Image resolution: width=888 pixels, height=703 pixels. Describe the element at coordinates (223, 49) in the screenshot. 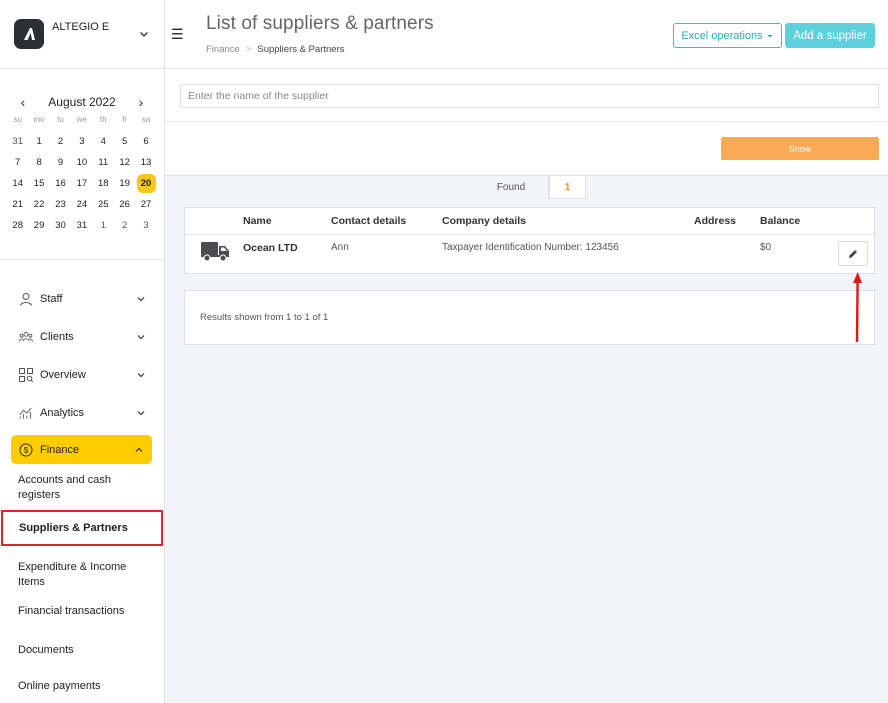

I see `breadcrumb-finance-link: Finance` at that location.